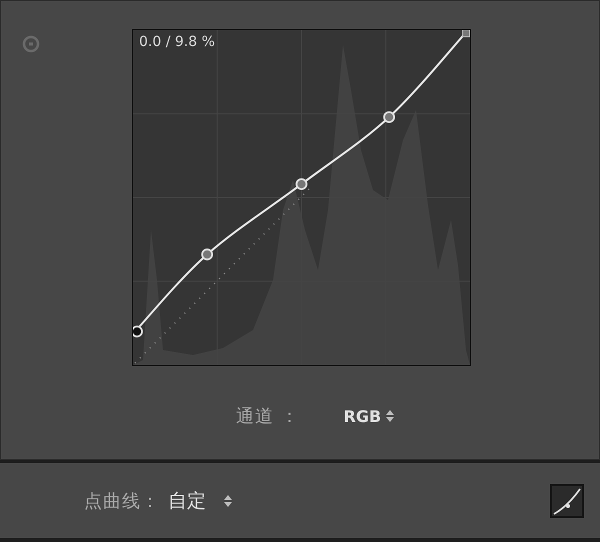  What do you see at coordinates (196, 501) in the screenshot?
I see `point-curve-select: 自定` at bounding box center [196, 501].